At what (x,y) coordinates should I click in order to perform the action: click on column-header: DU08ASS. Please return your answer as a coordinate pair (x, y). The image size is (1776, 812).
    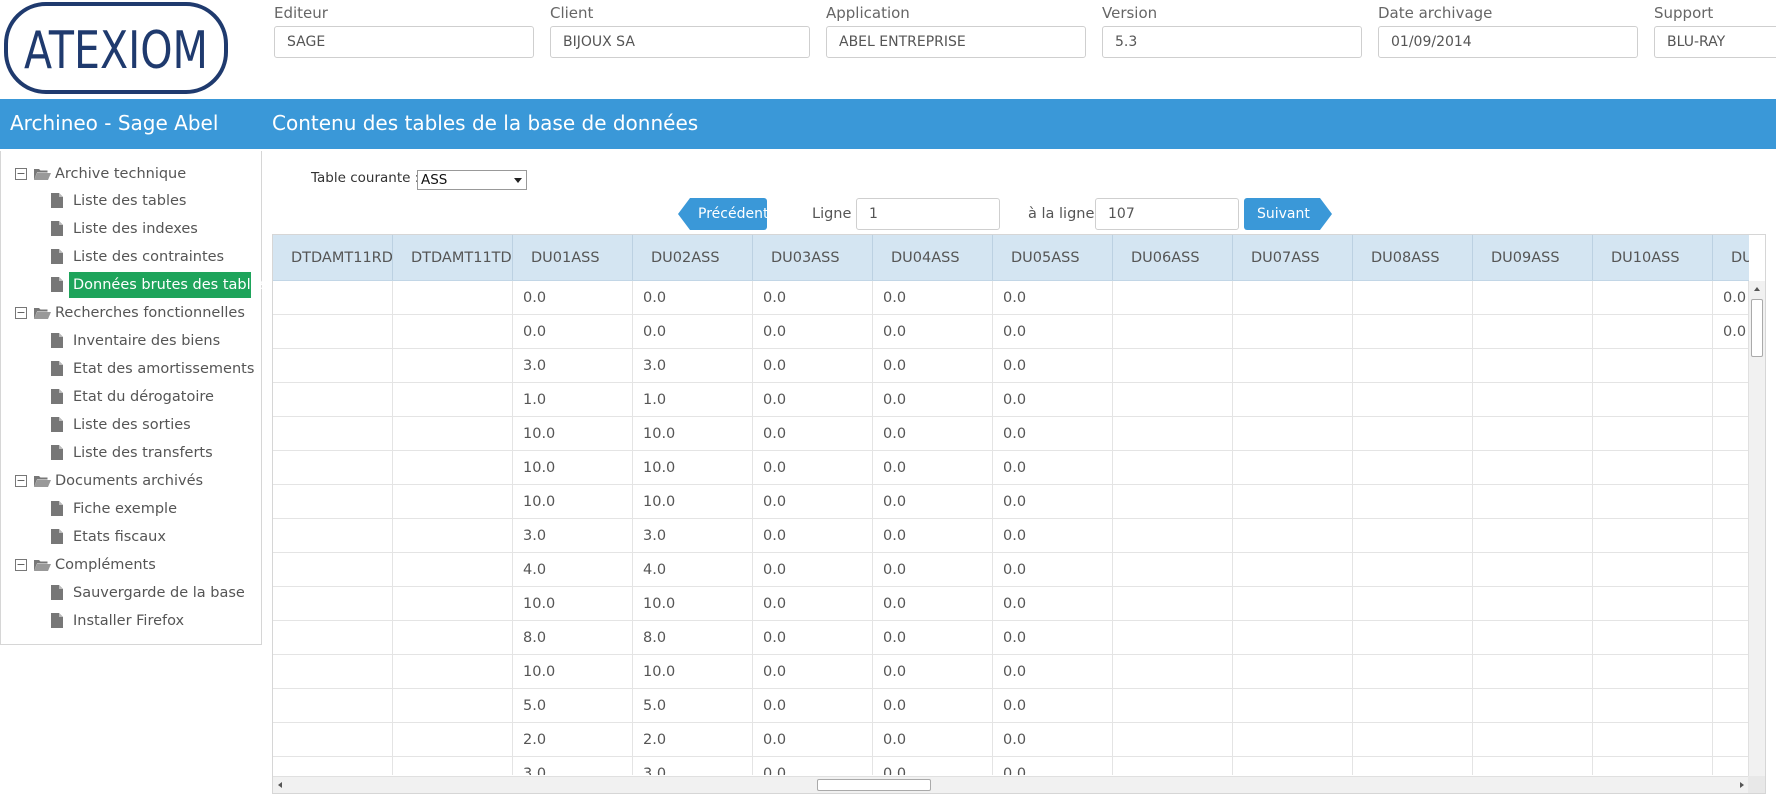
    Looking at the image, I should click on (1413, 257).